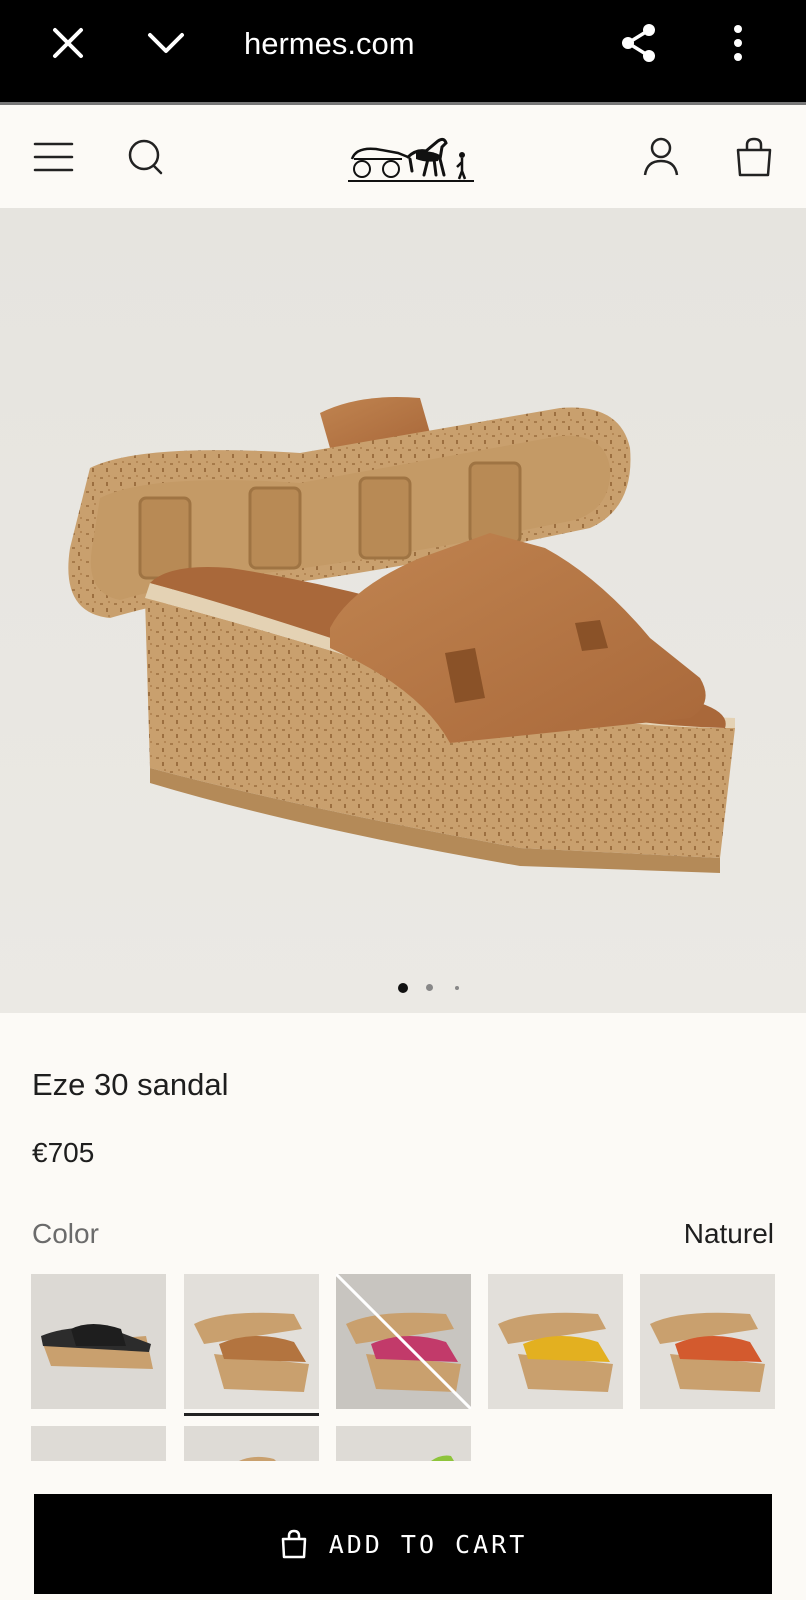 This screenshot has width=806, height=1600. Describe the element at coordinates (54, 157) in the screenshot. I see `menu-icon` at that location.